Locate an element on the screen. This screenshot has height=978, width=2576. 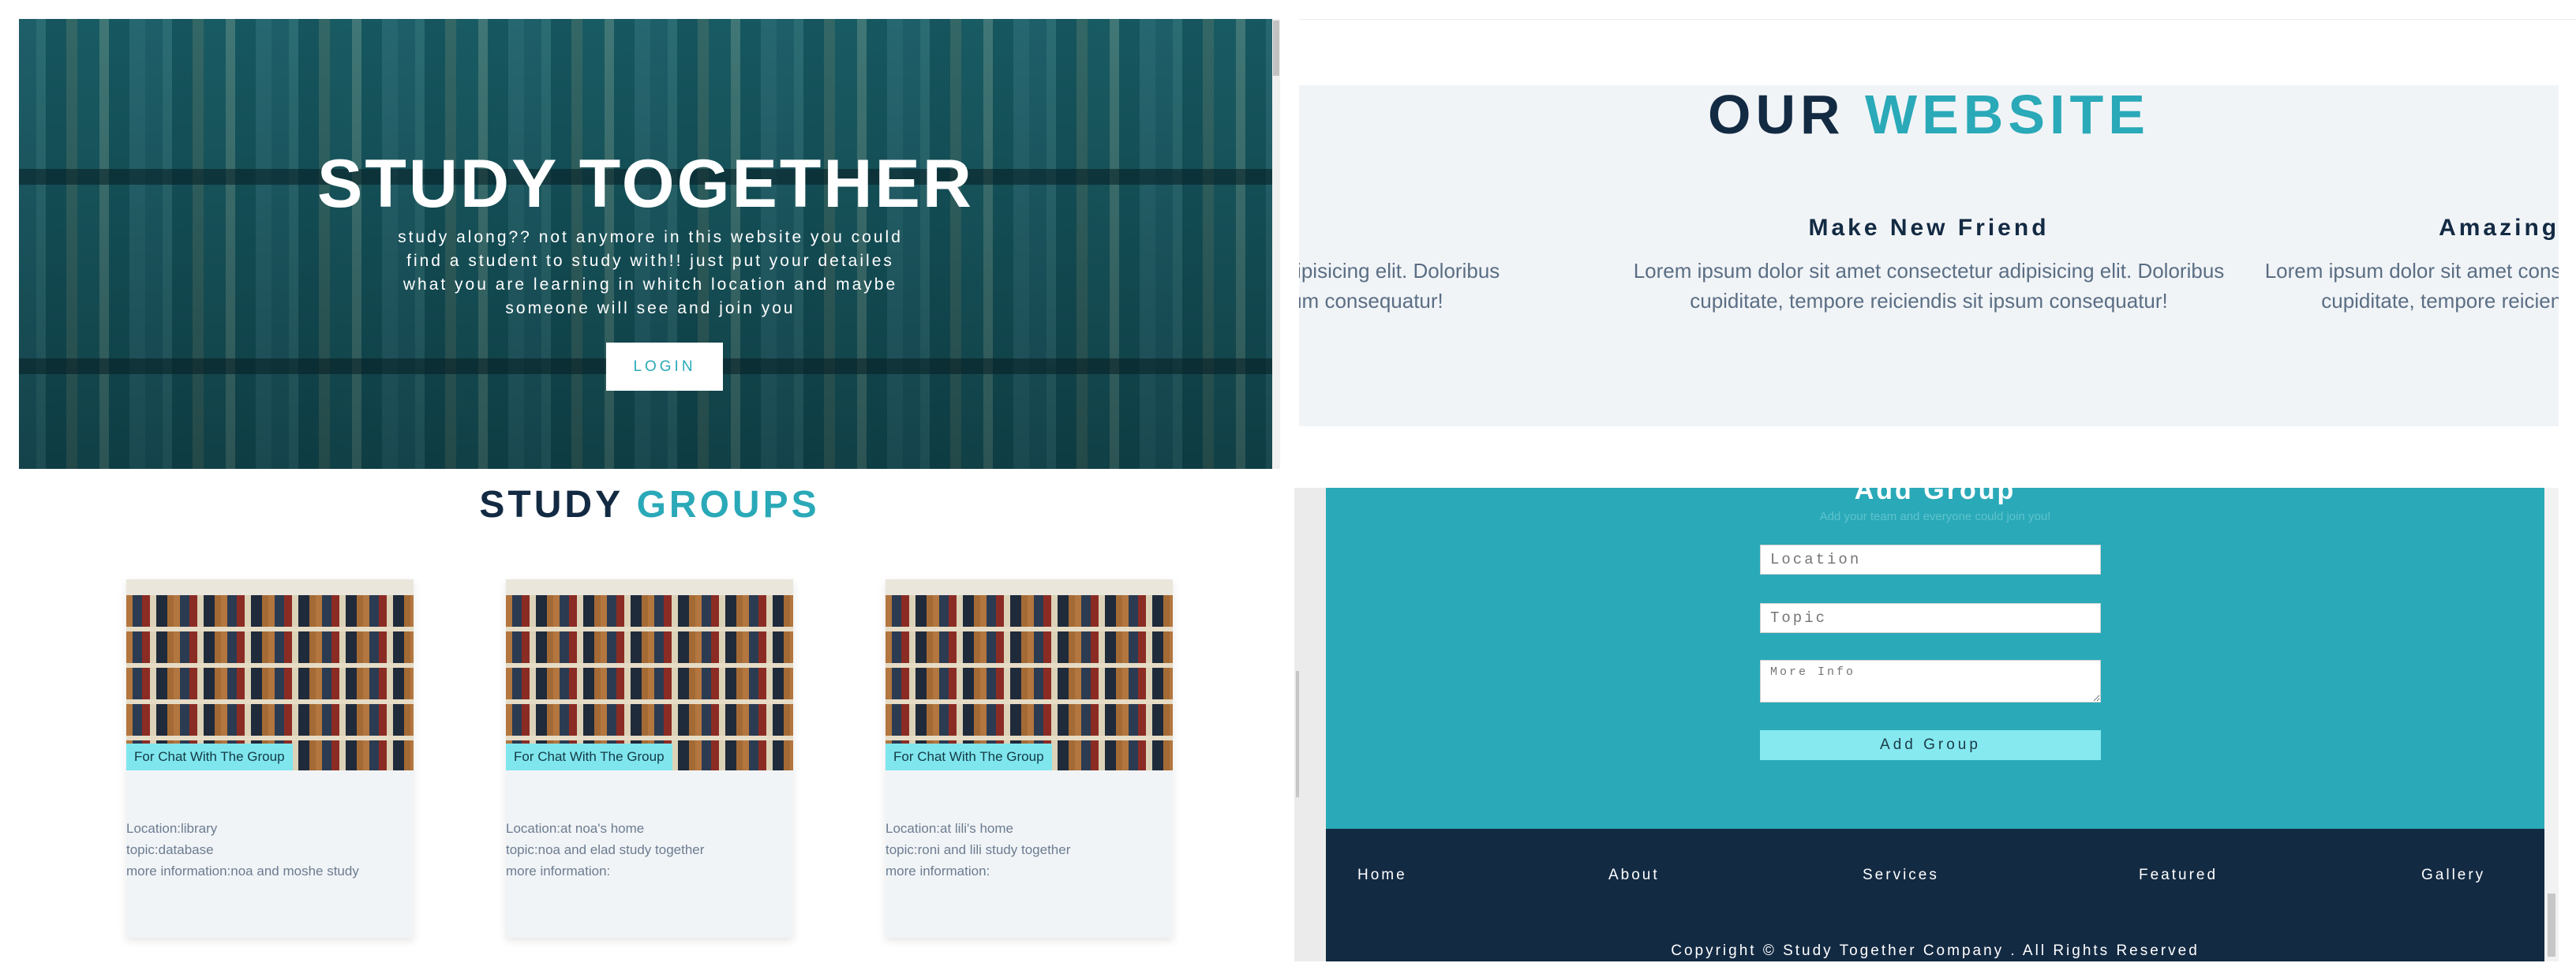
login-button: LOGIN is located at coordinates (664, 367).